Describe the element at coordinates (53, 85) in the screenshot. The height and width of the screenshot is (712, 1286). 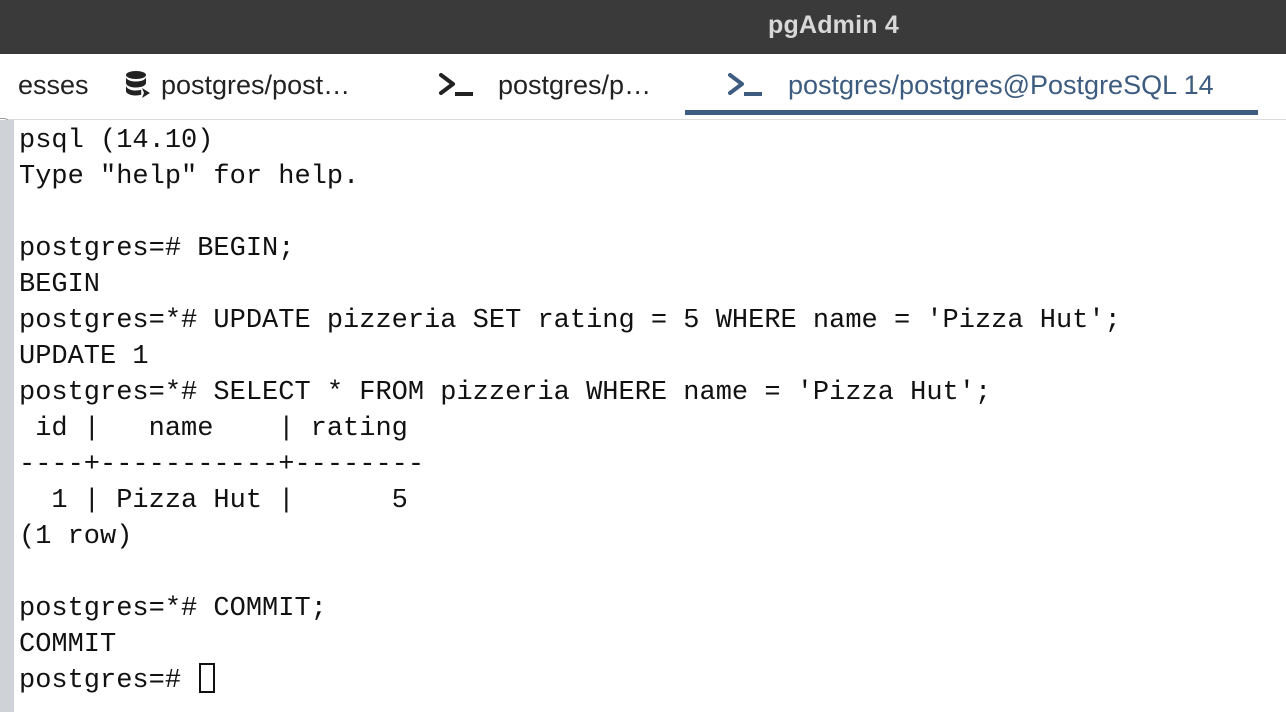
I see `tab-processes-label: esses` at that location.